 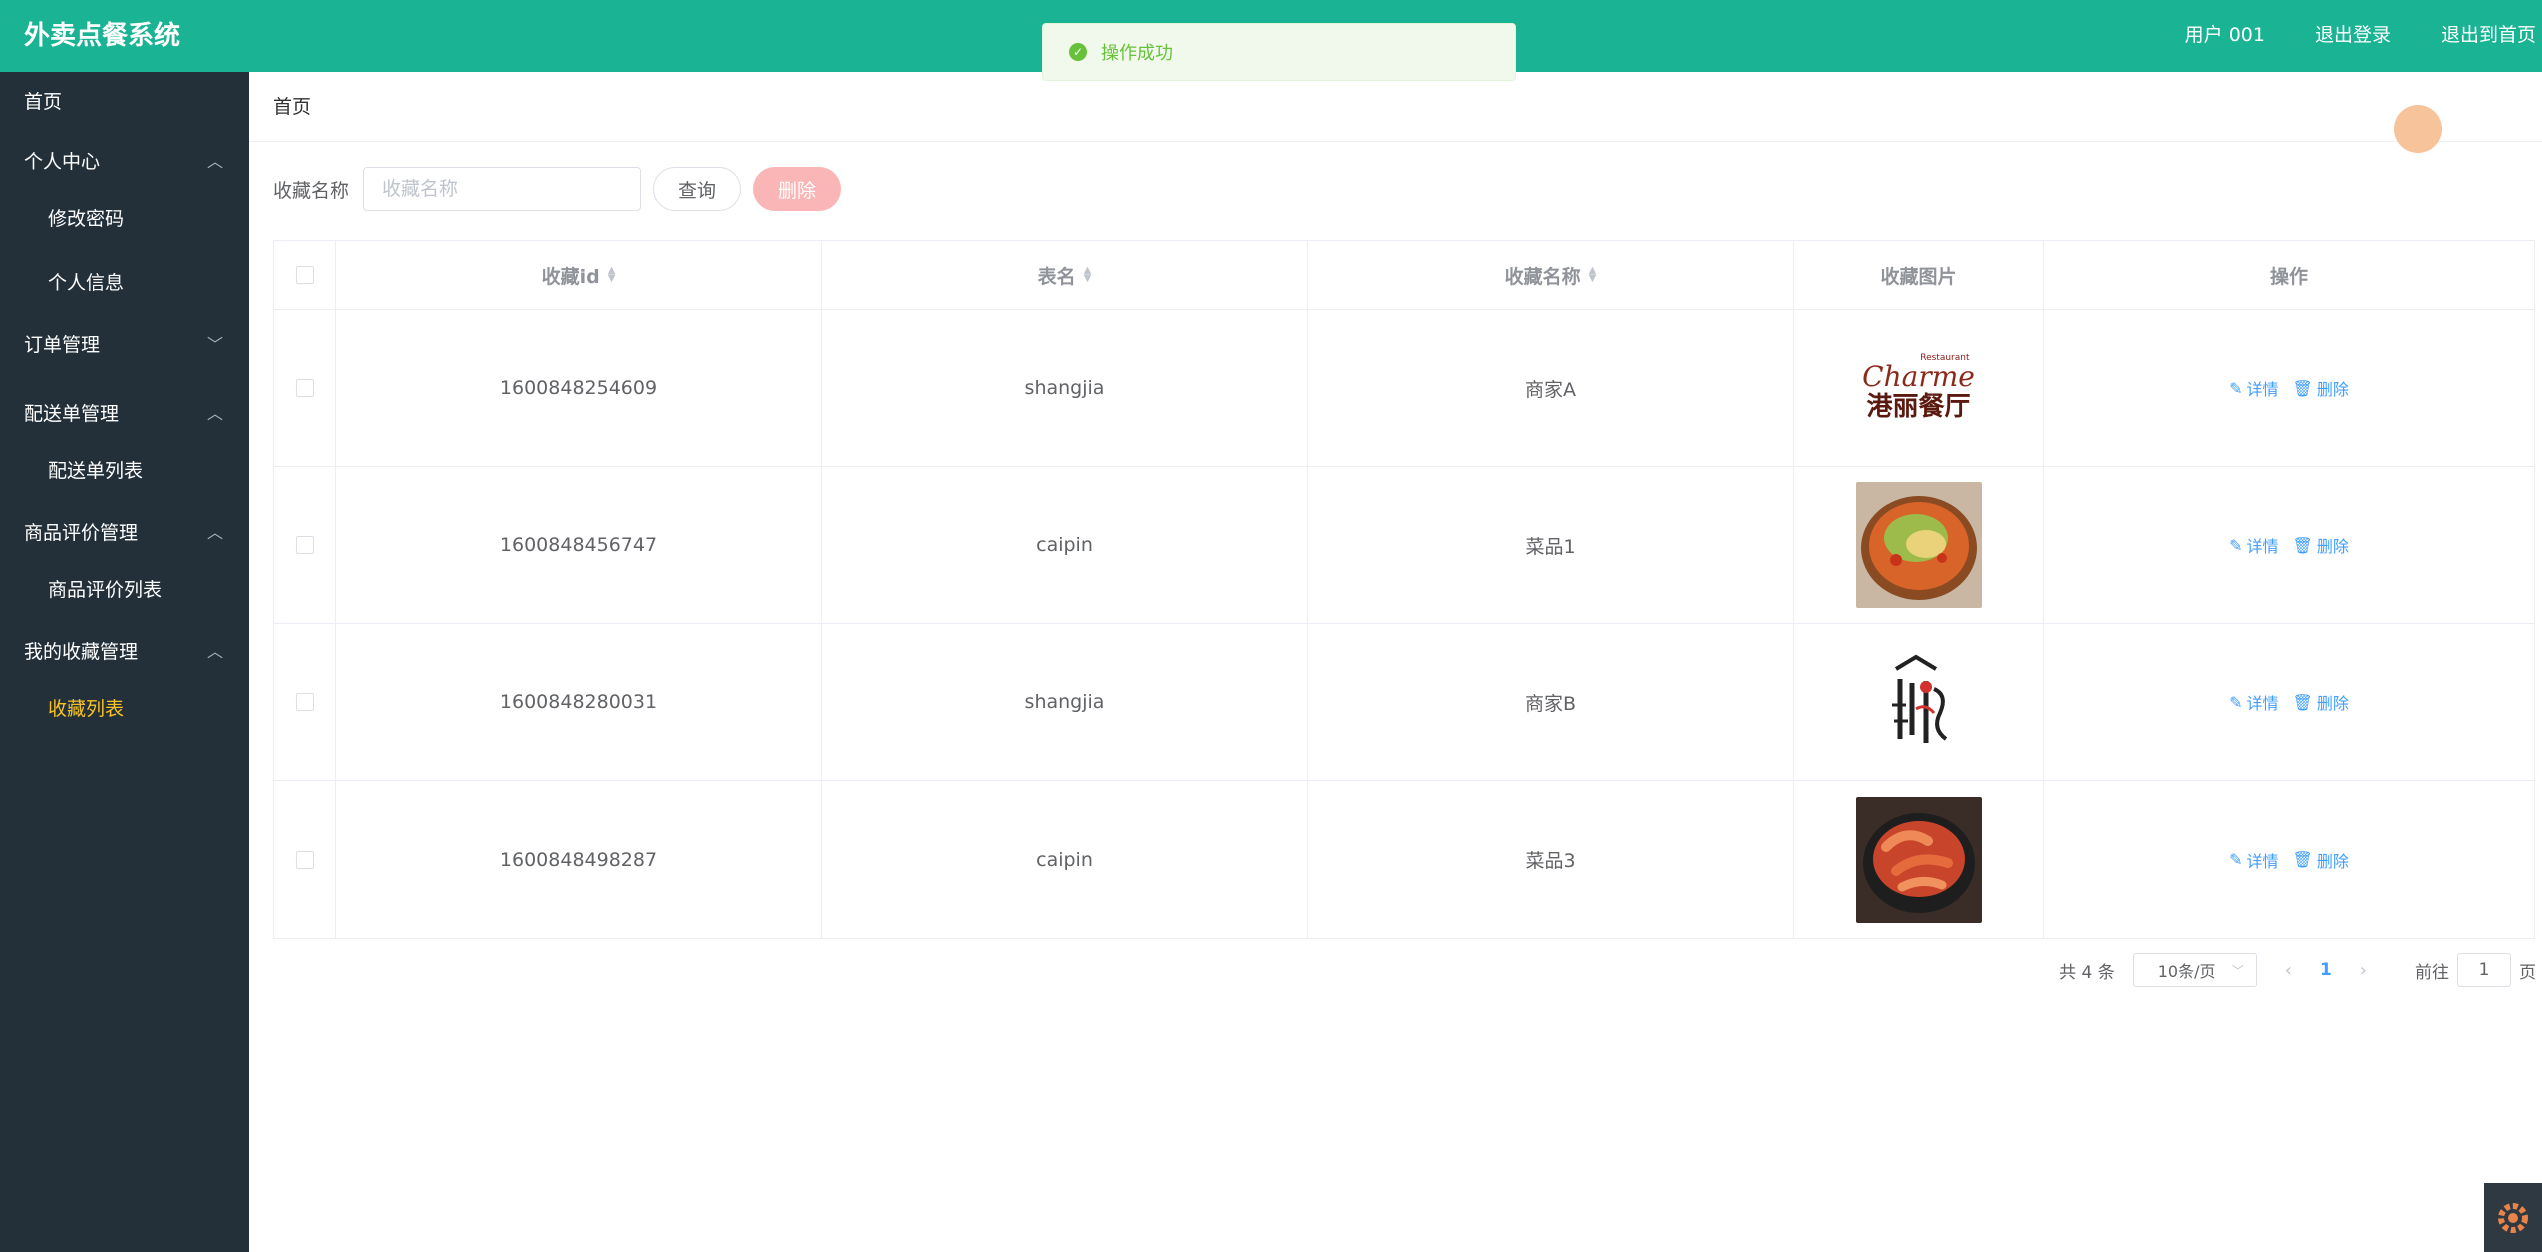 I want to click on page-size-select: 10条/页 ﹀, so click(x=2194, y=970).